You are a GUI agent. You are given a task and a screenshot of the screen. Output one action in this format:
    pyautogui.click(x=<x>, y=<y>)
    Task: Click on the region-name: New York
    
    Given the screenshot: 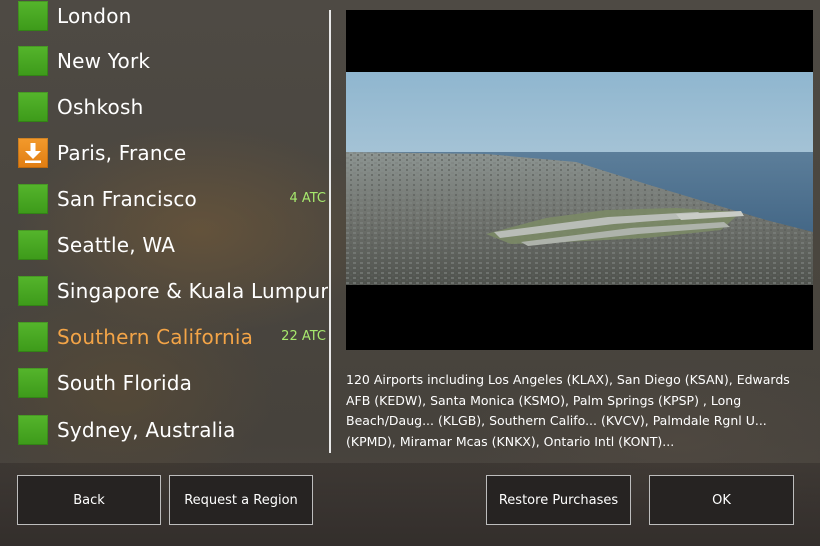 What is the action you would take?
    pyautogui.click(x=104, y=61)
    